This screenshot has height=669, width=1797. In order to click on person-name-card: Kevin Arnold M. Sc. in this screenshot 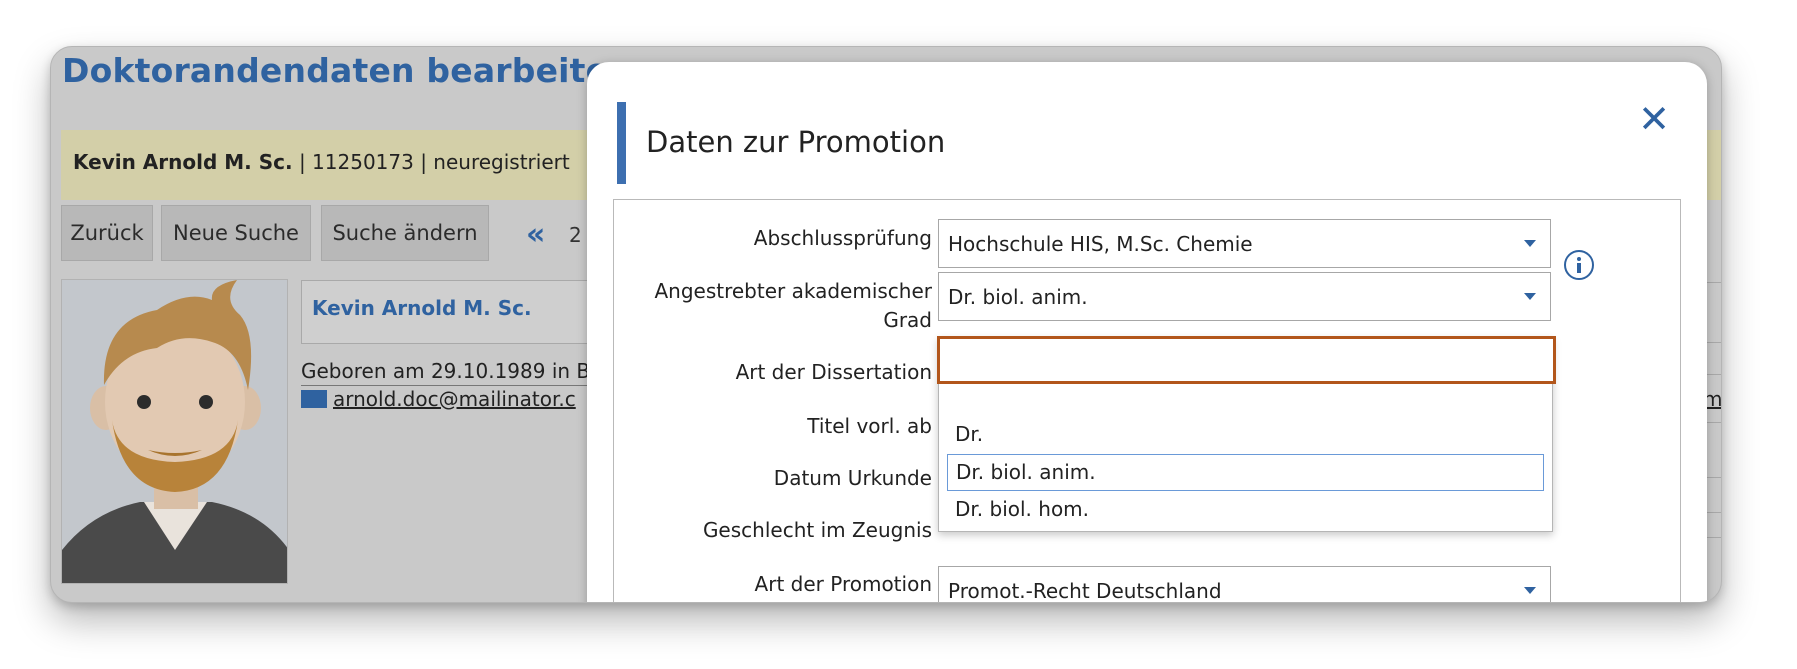, I will do `click(451, 312)`.